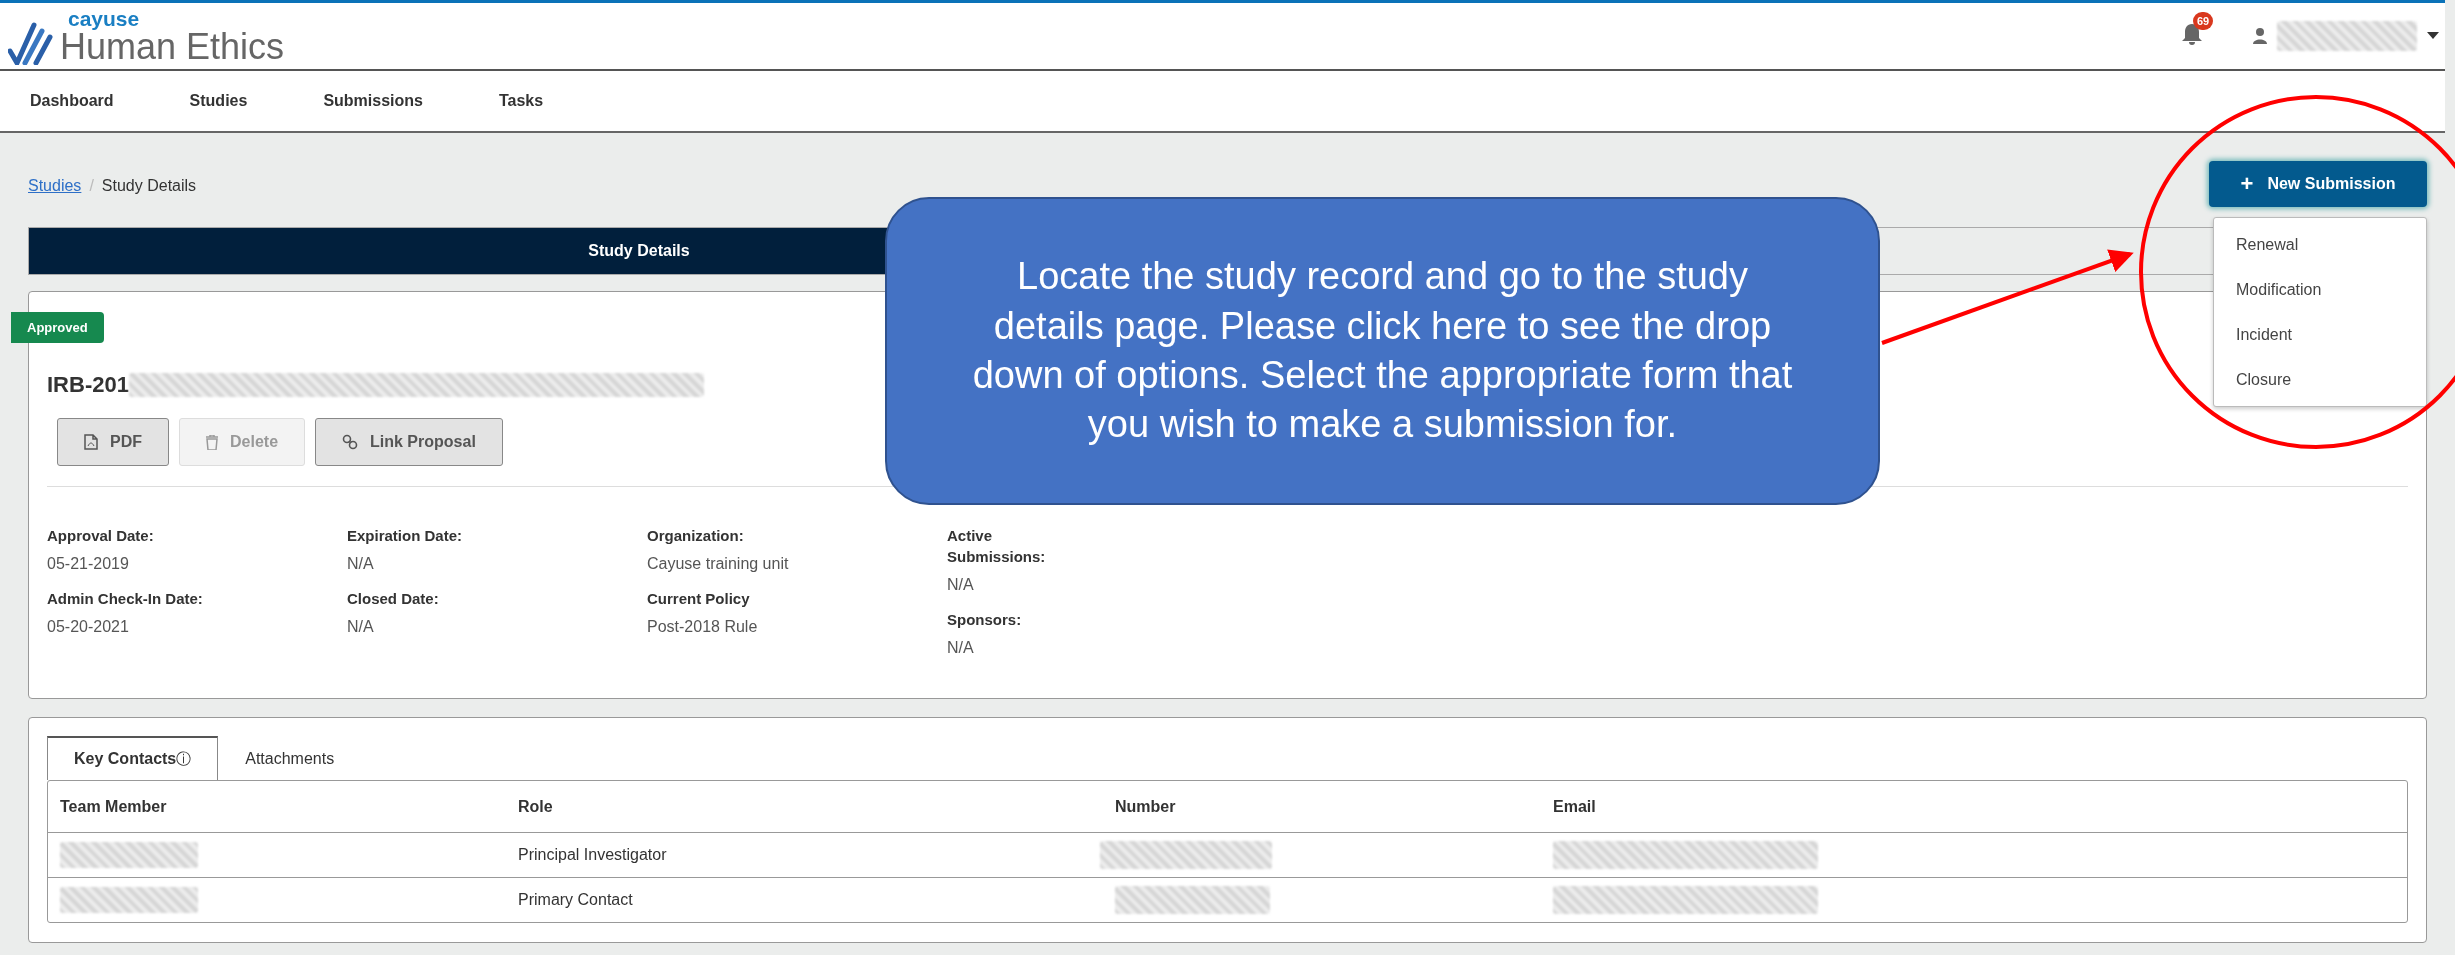 Image resolution: width=2455 pixels, height=955 pixels. Describe the element at coordinates (104, 18) in the screenshot. I see `brand-name: cayuse` at that location.